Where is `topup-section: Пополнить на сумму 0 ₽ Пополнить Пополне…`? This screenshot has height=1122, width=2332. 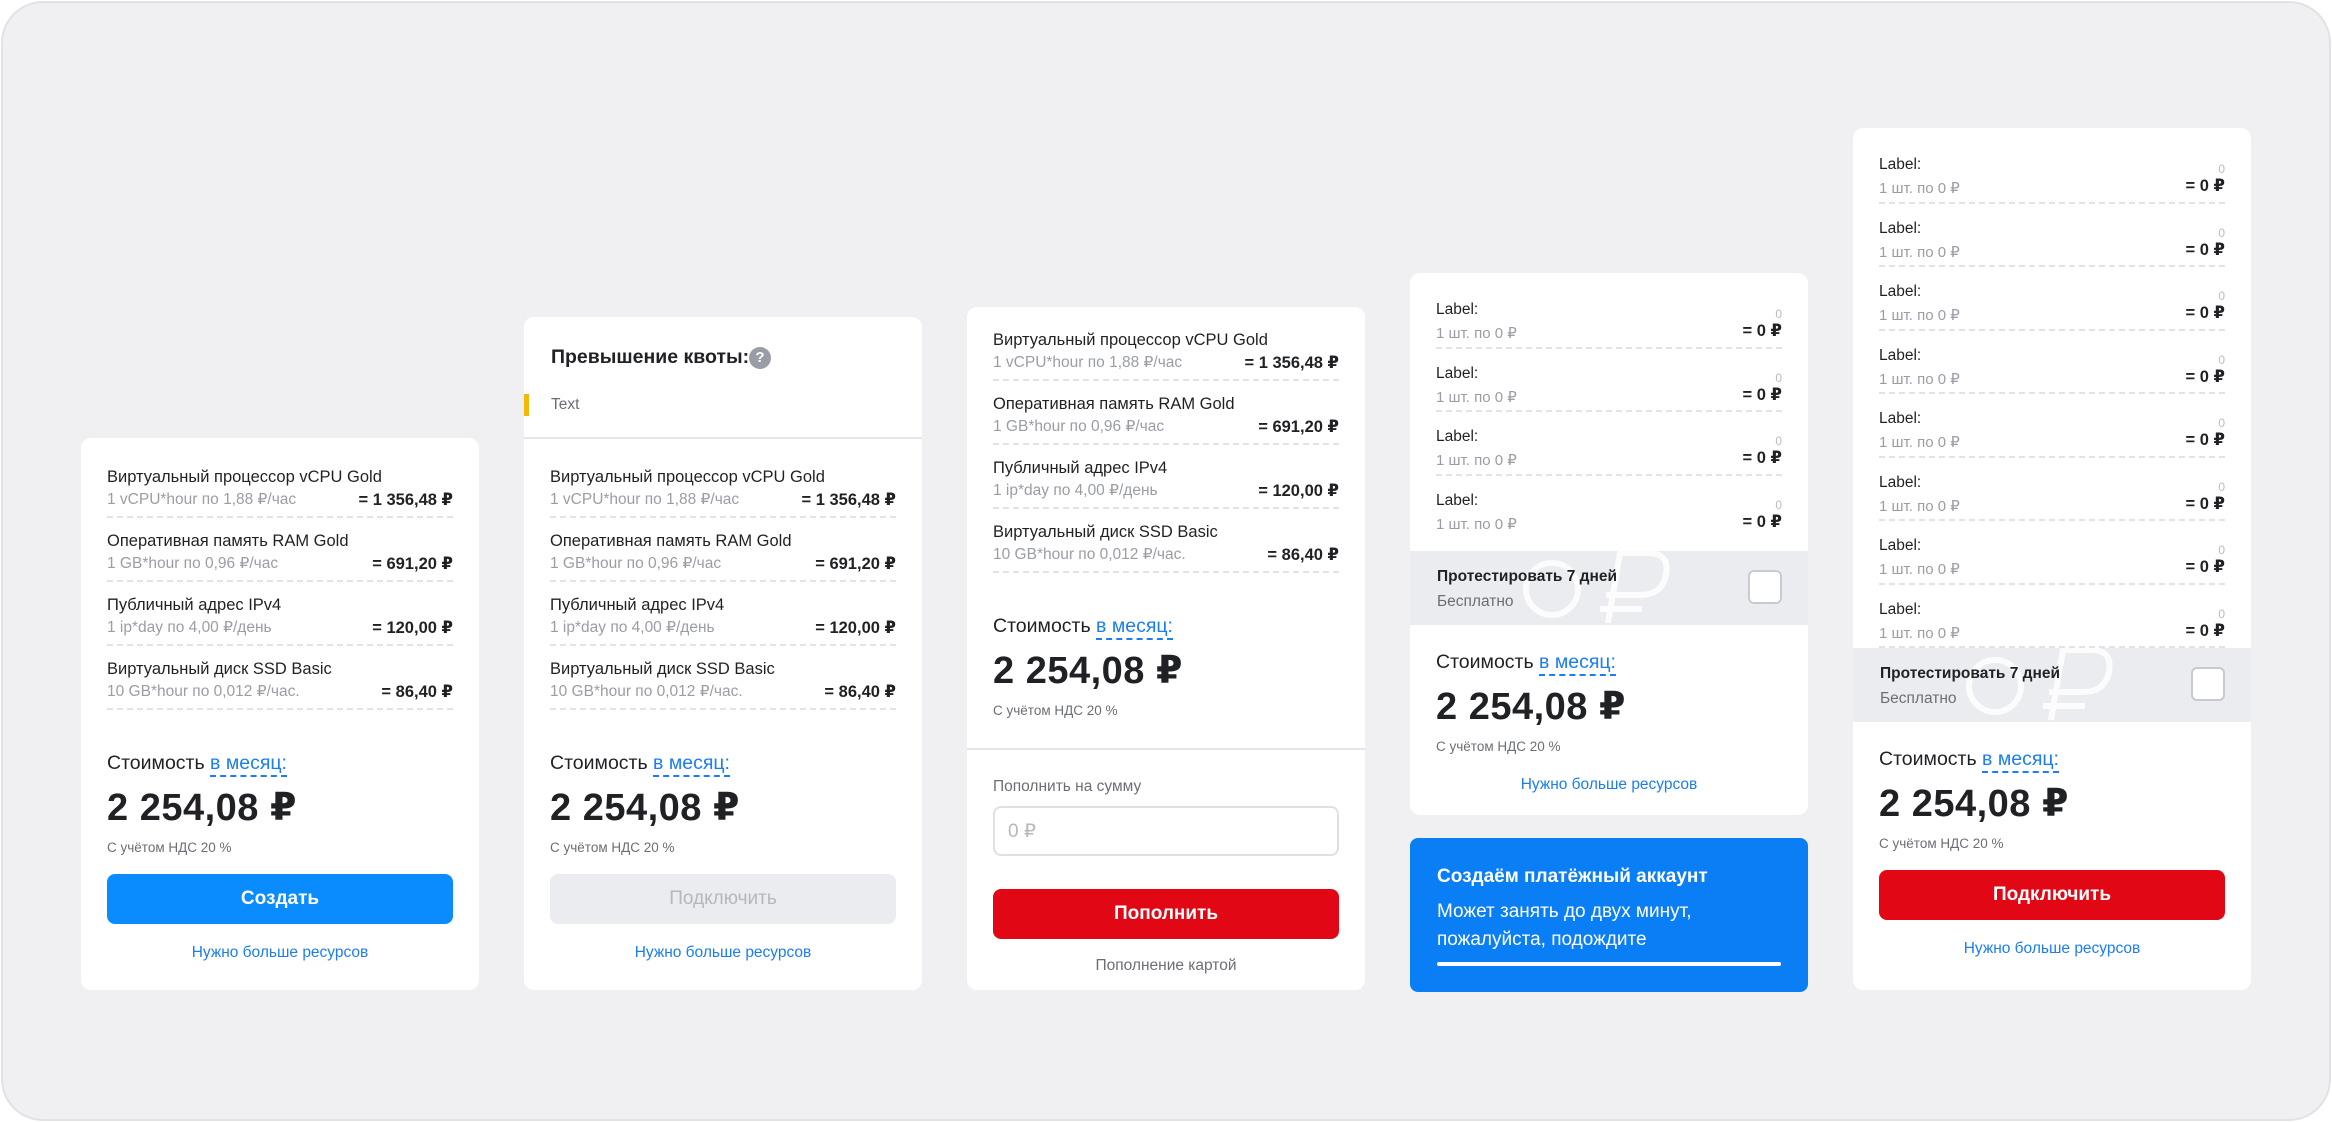 topup-section: Пополнить на сумму 0 ₽ Пополнить Пополне… is located at coordinates (1166, 861).